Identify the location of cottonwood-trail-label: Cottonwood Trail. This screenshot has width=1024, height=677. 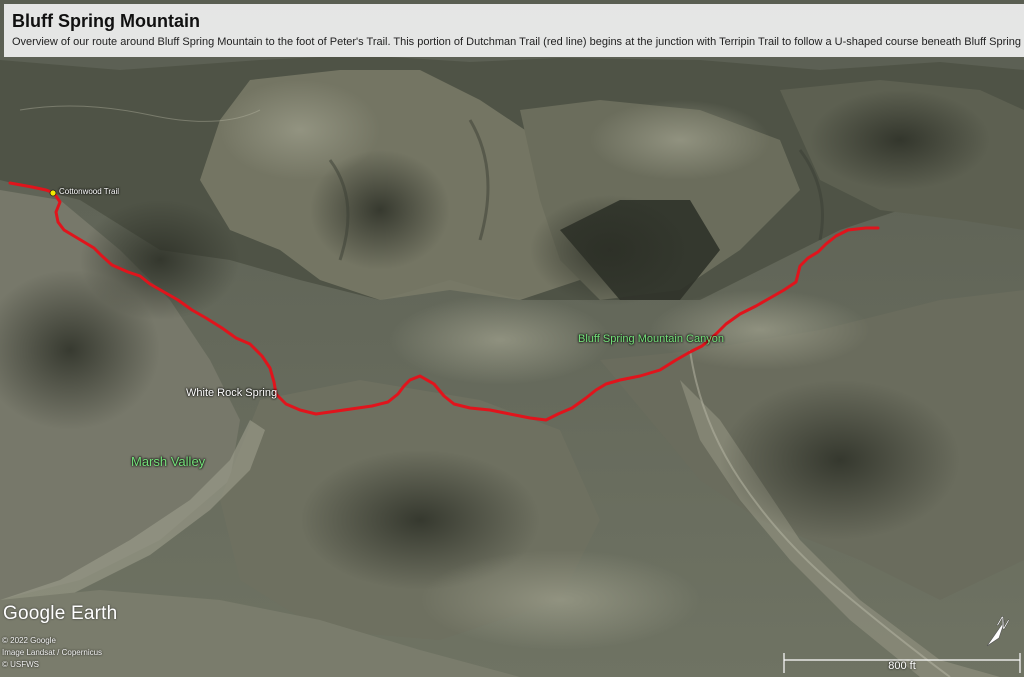
(89, 191).